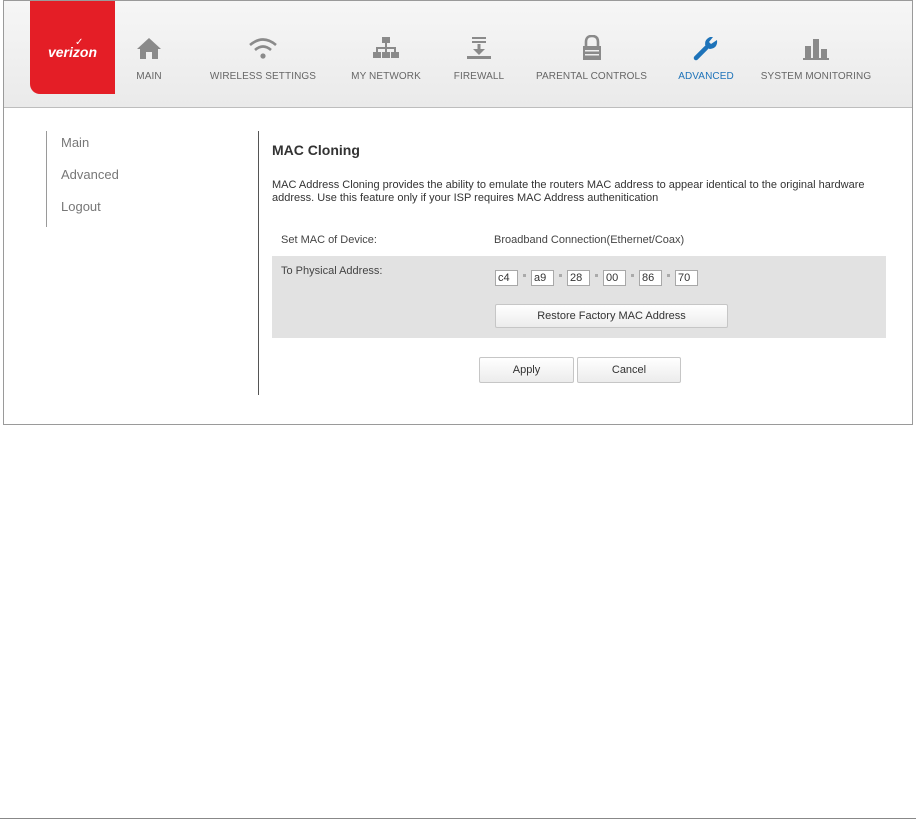 This screenshot has height=821, width=916. What do you see at coordinates (578, 278) in the screenshot?
I see `mac-octet-3-input` at bounding box center [578, 278].